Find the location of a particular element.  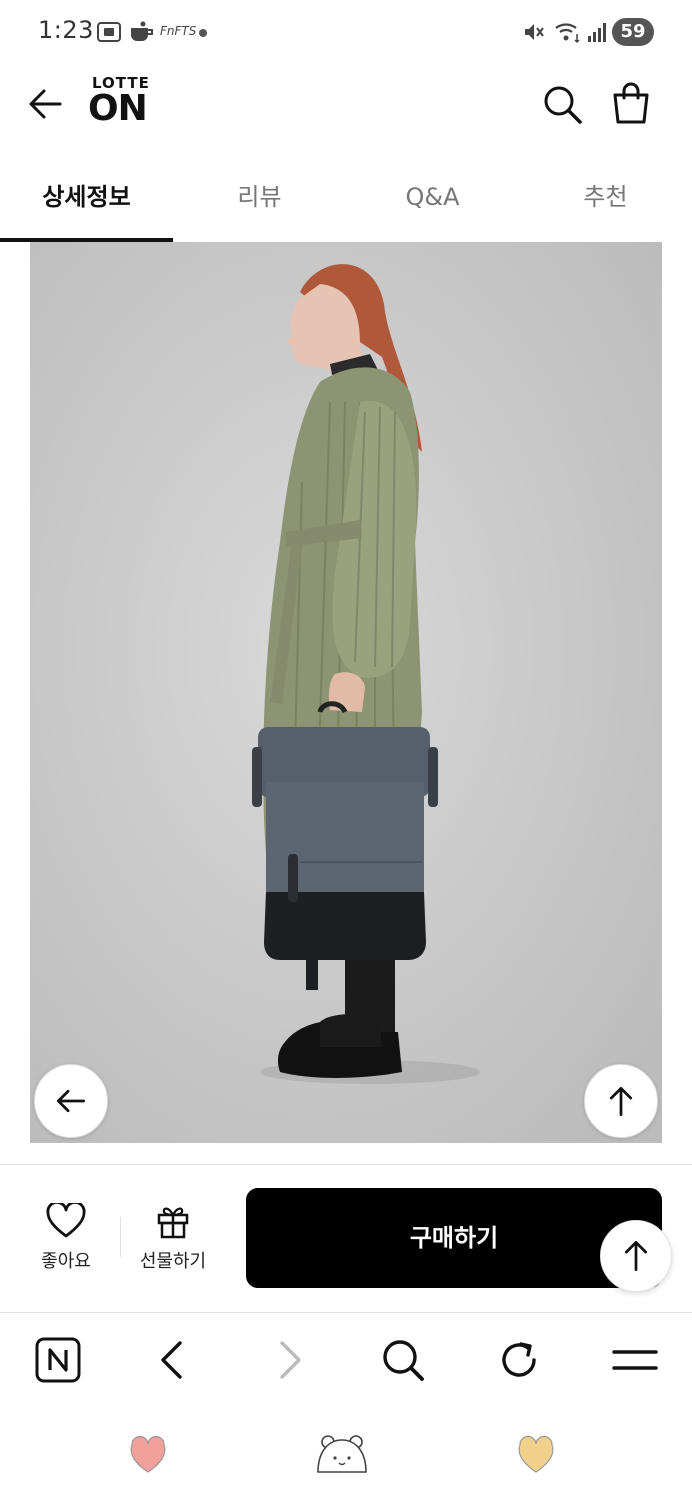

yellow-heart-icon is located at coordinates (536, 1454).